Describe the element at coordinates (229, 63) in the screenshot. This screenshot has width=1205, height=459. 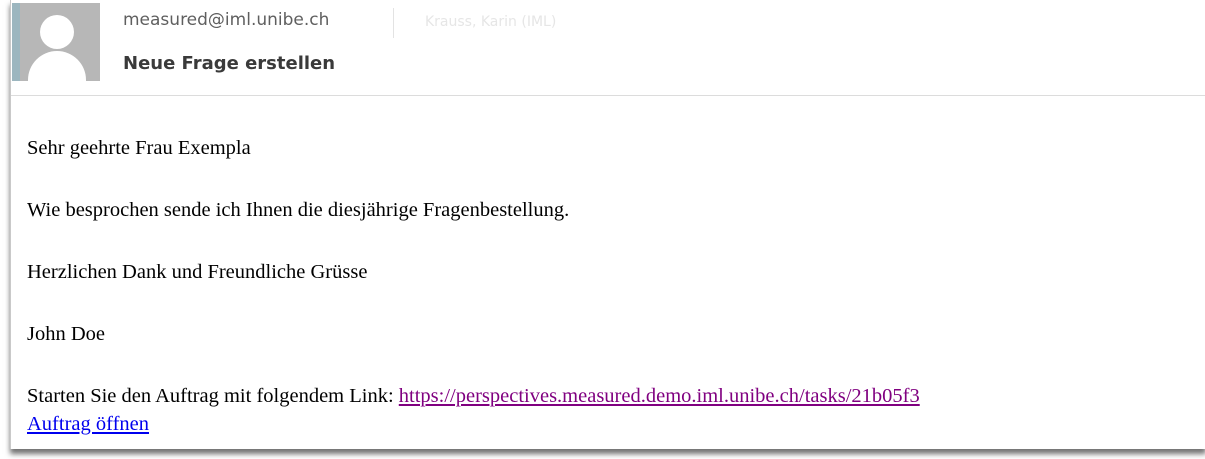
I see `email-subject: Neue Frage erstellen` at that location.